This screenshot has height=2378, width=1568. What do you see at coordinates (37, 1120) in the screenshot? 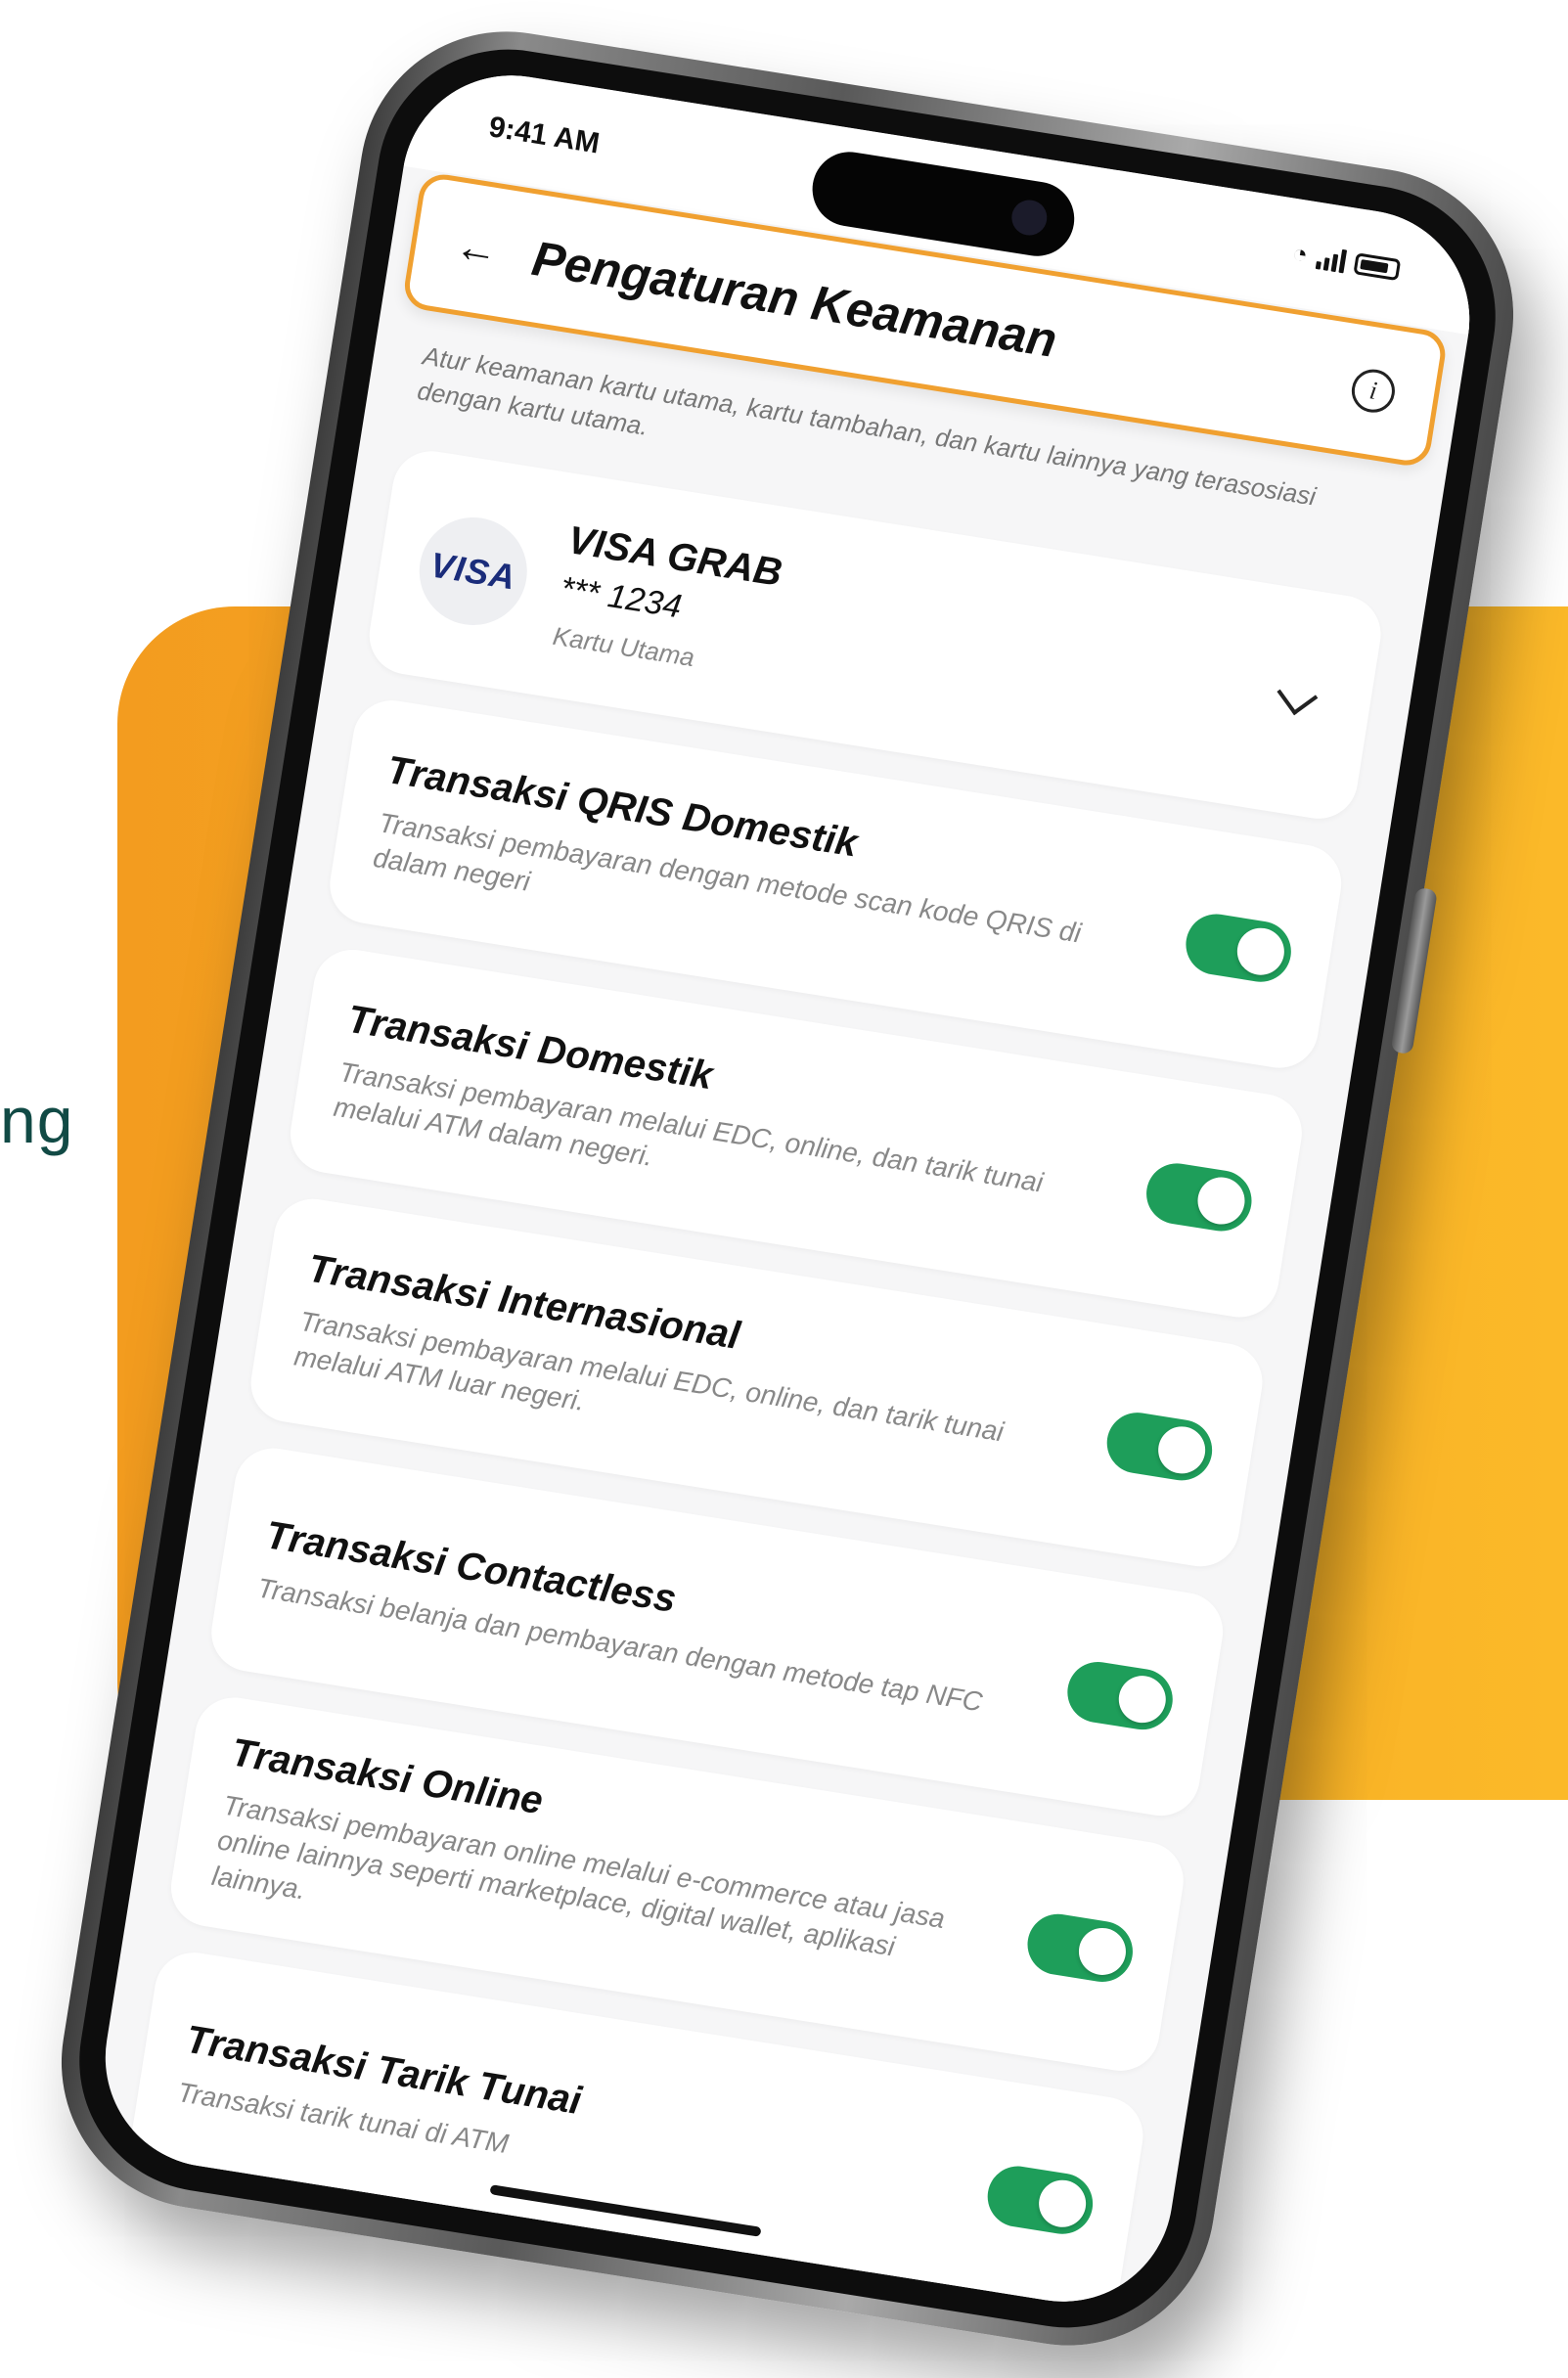
I see `side-caption: ng` at bounding box center [37, 1120].